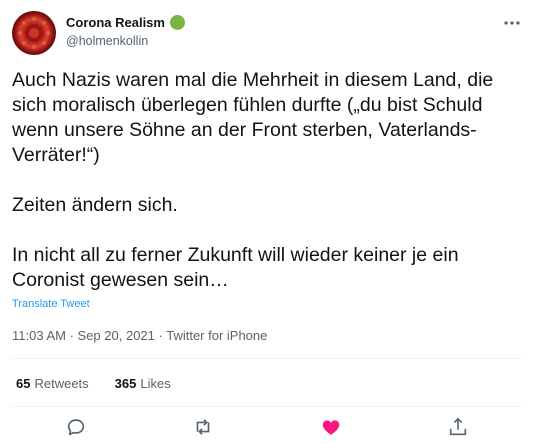 This screenshot has width=537, height=443. What do you see at coordinates (512, 23) in the screenshot?
I see `more-horizontal-icon` at bounding box center [512, 23].